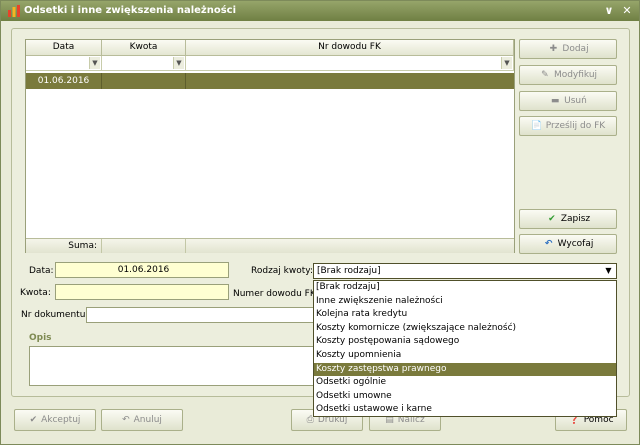  I want to click on document-number-label: Nr dokumentu:, so click(55, 315).